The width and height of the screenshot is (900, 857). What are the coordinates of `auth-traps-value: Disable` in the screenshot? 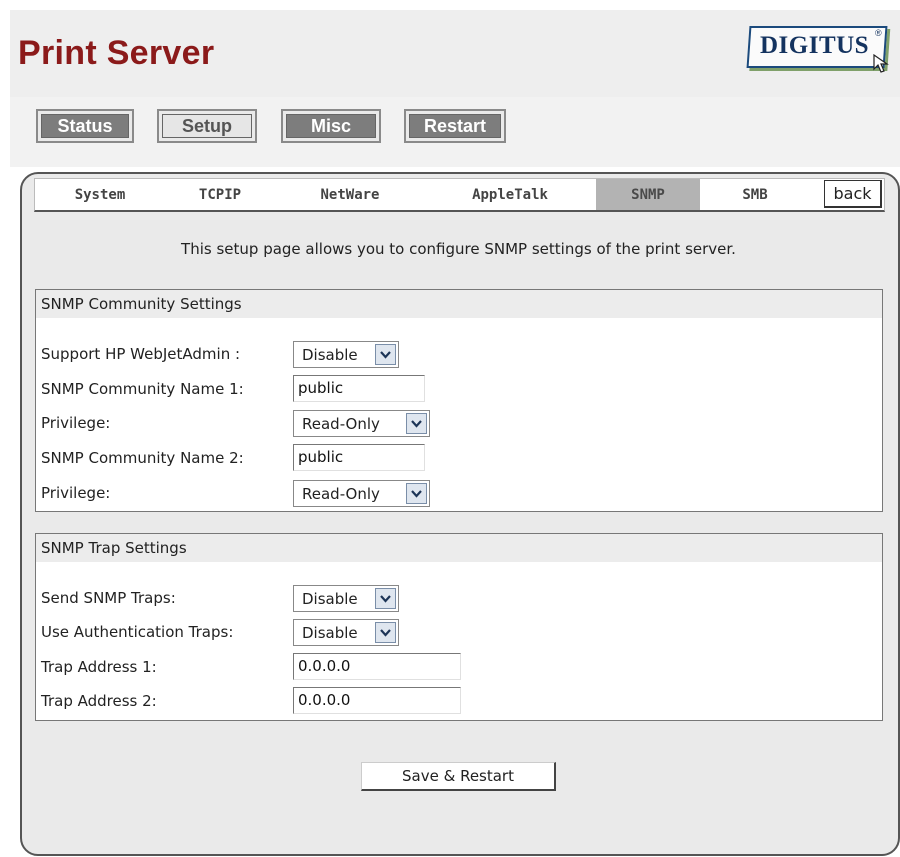 It's located at (330, 632).